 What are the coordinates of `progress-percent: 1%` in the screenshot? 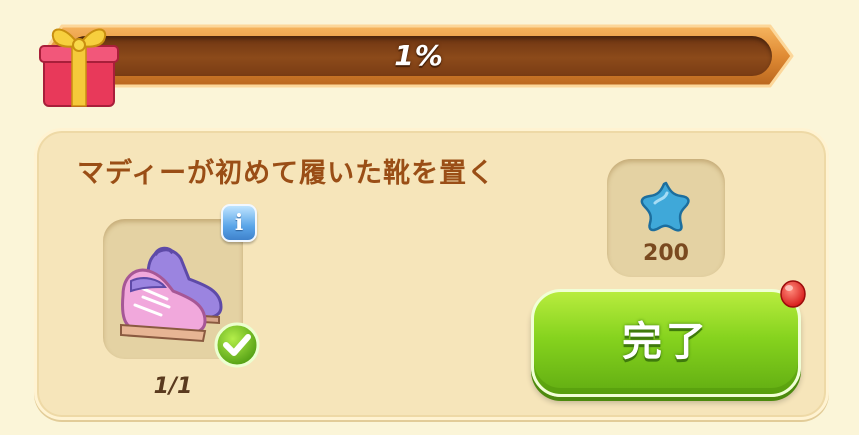 It's located at (419, 55).